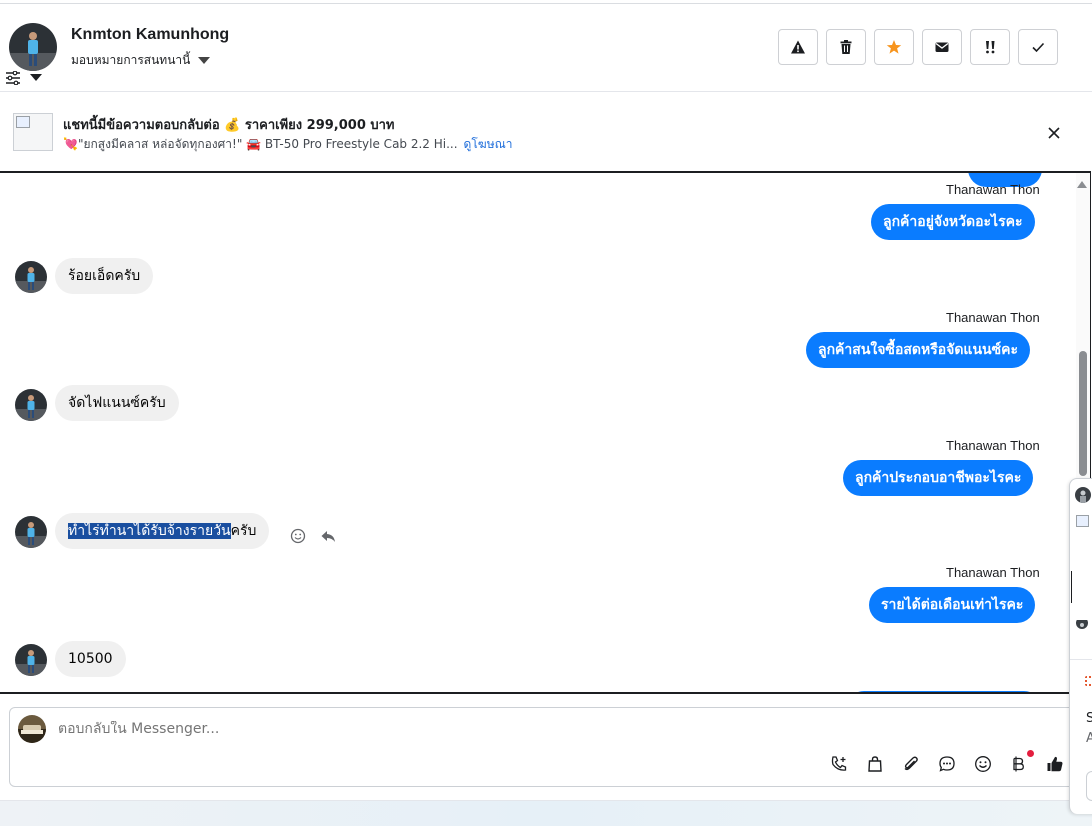 The height and width of the screenshot is (826, 1092). I want to click on reply-input, so click(508, 729).